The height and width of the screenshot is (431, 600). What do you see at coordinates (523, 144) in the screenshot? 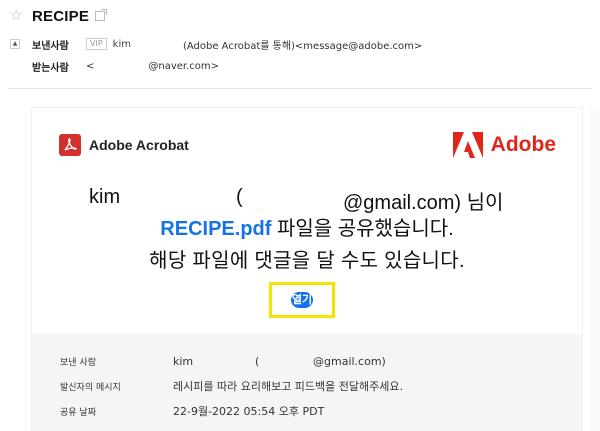
I see `adobe-name: Adobe` at bounding box center [523, 144].